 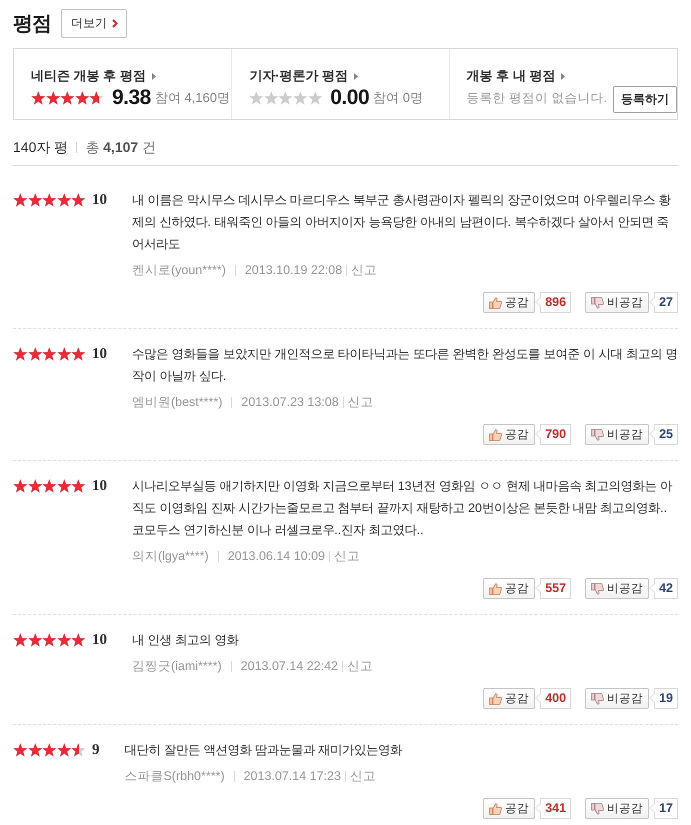 I want to click on empty-rating-message: 등록한 평점이 없습니다., so click(x=536, y=98).